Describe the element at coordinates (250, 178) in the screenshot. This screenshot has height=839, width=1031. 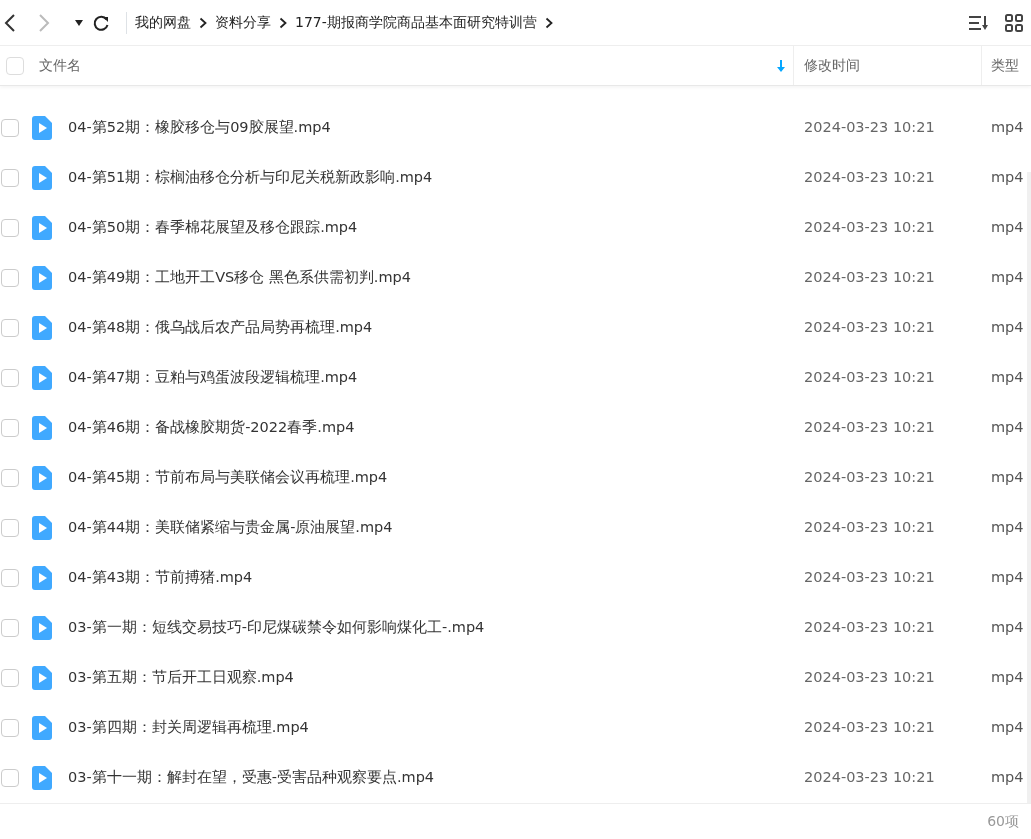
I see `file-name: 04-第51期：棕榈油移仓分析与印尼关税新政影响.mp4` at that location.